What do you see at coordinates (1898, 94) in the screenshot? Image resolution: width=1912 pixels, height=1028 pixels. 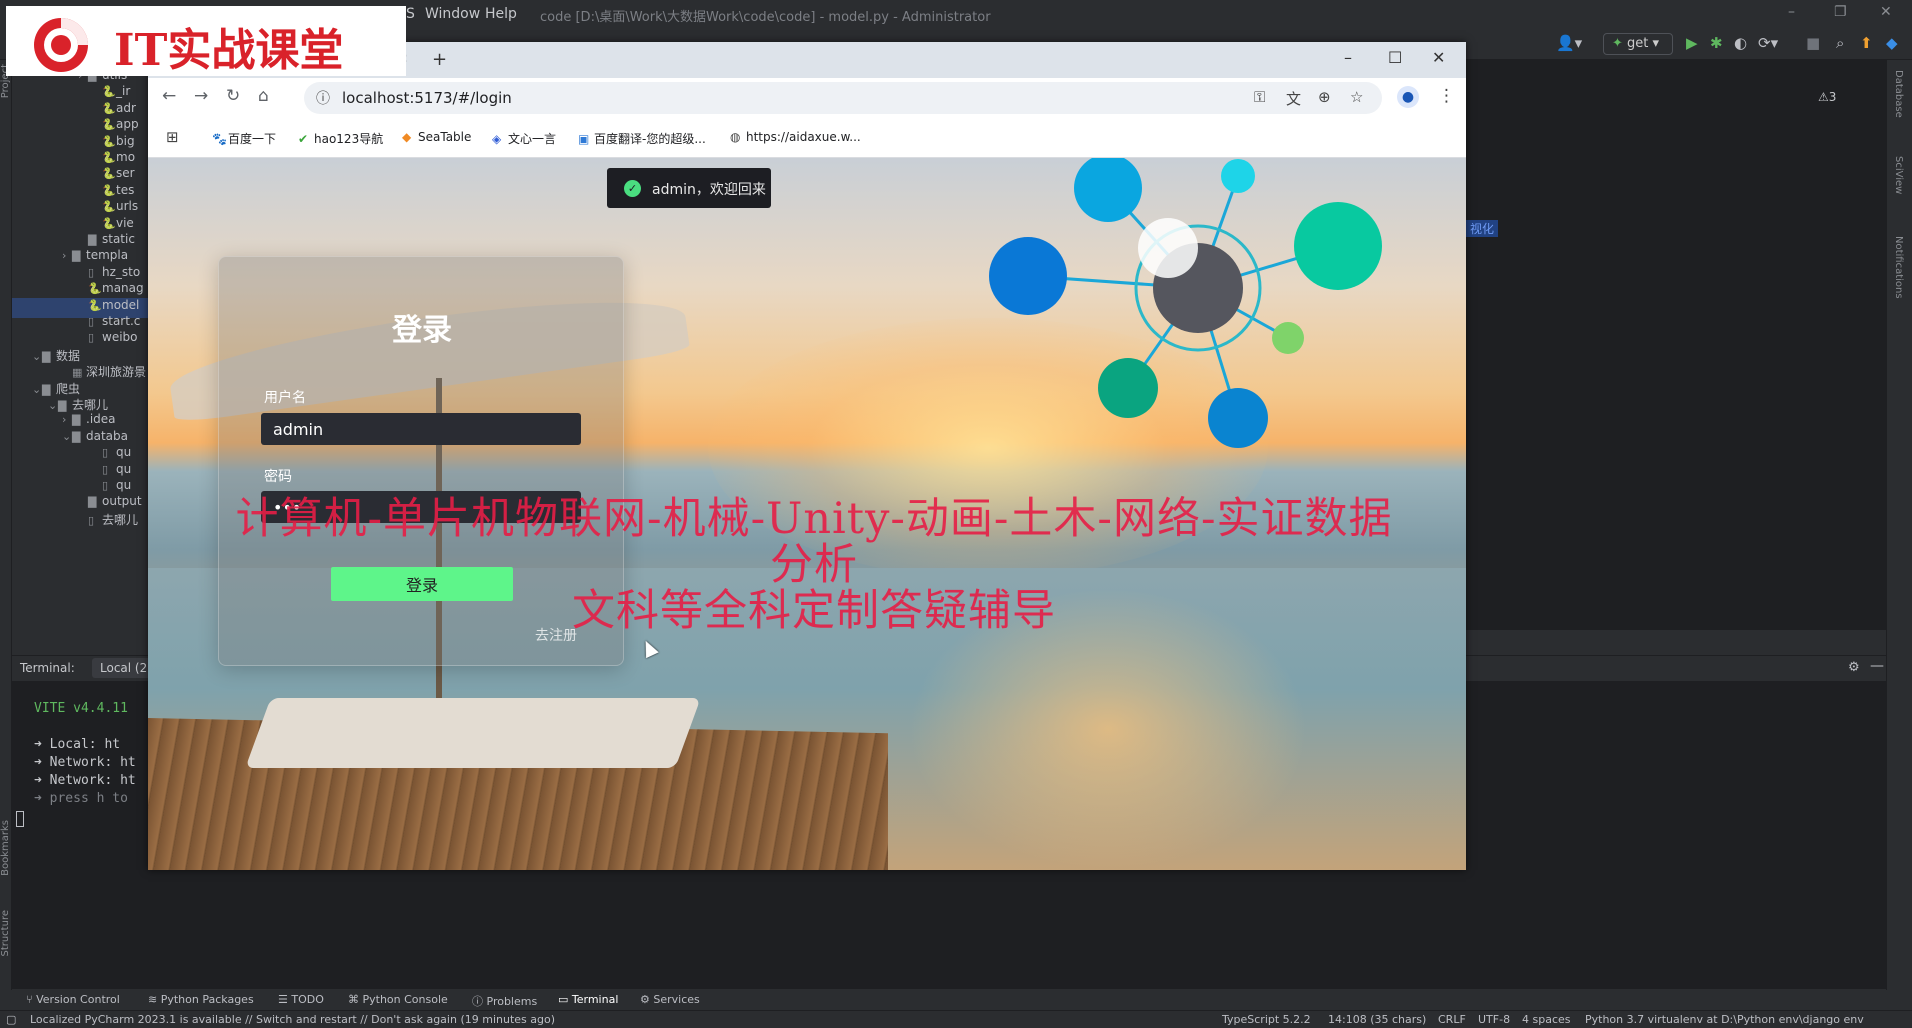 I see `database-tool-label: Database` at bounding box center [1898, 94].